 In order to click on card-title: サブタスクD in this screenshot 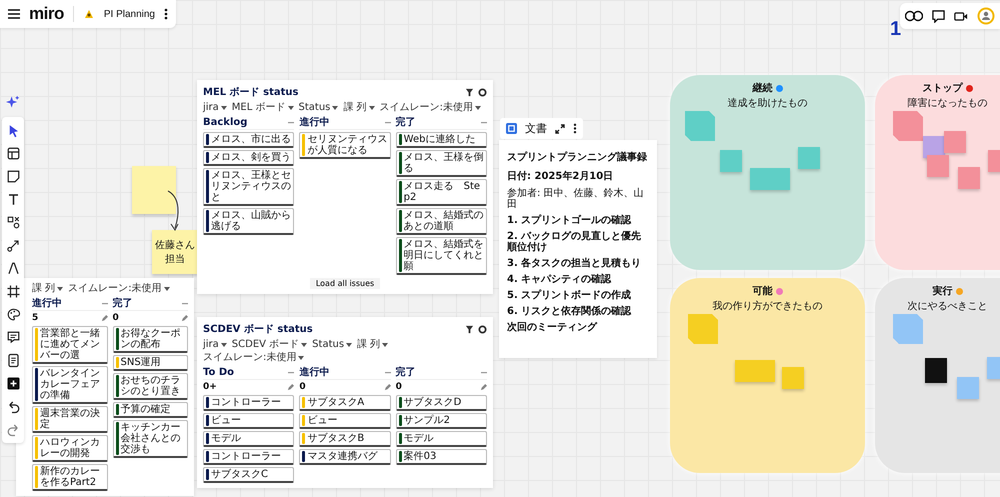, I will do `click(433, 402)`.